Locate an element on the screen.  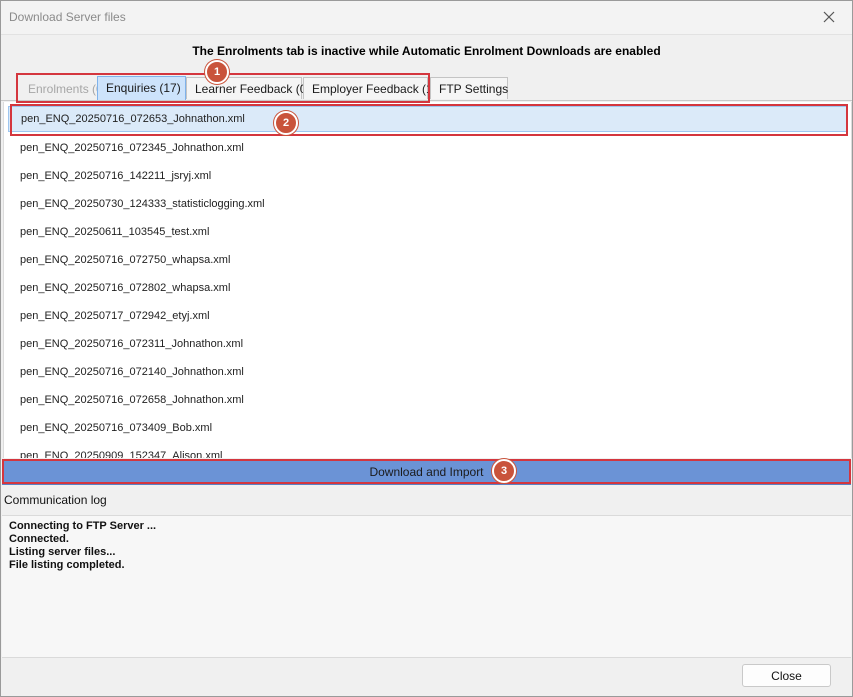
list-item: pen_ENQ_20250716_072311_Johnathon.xml is located at coordinates (427, 344).